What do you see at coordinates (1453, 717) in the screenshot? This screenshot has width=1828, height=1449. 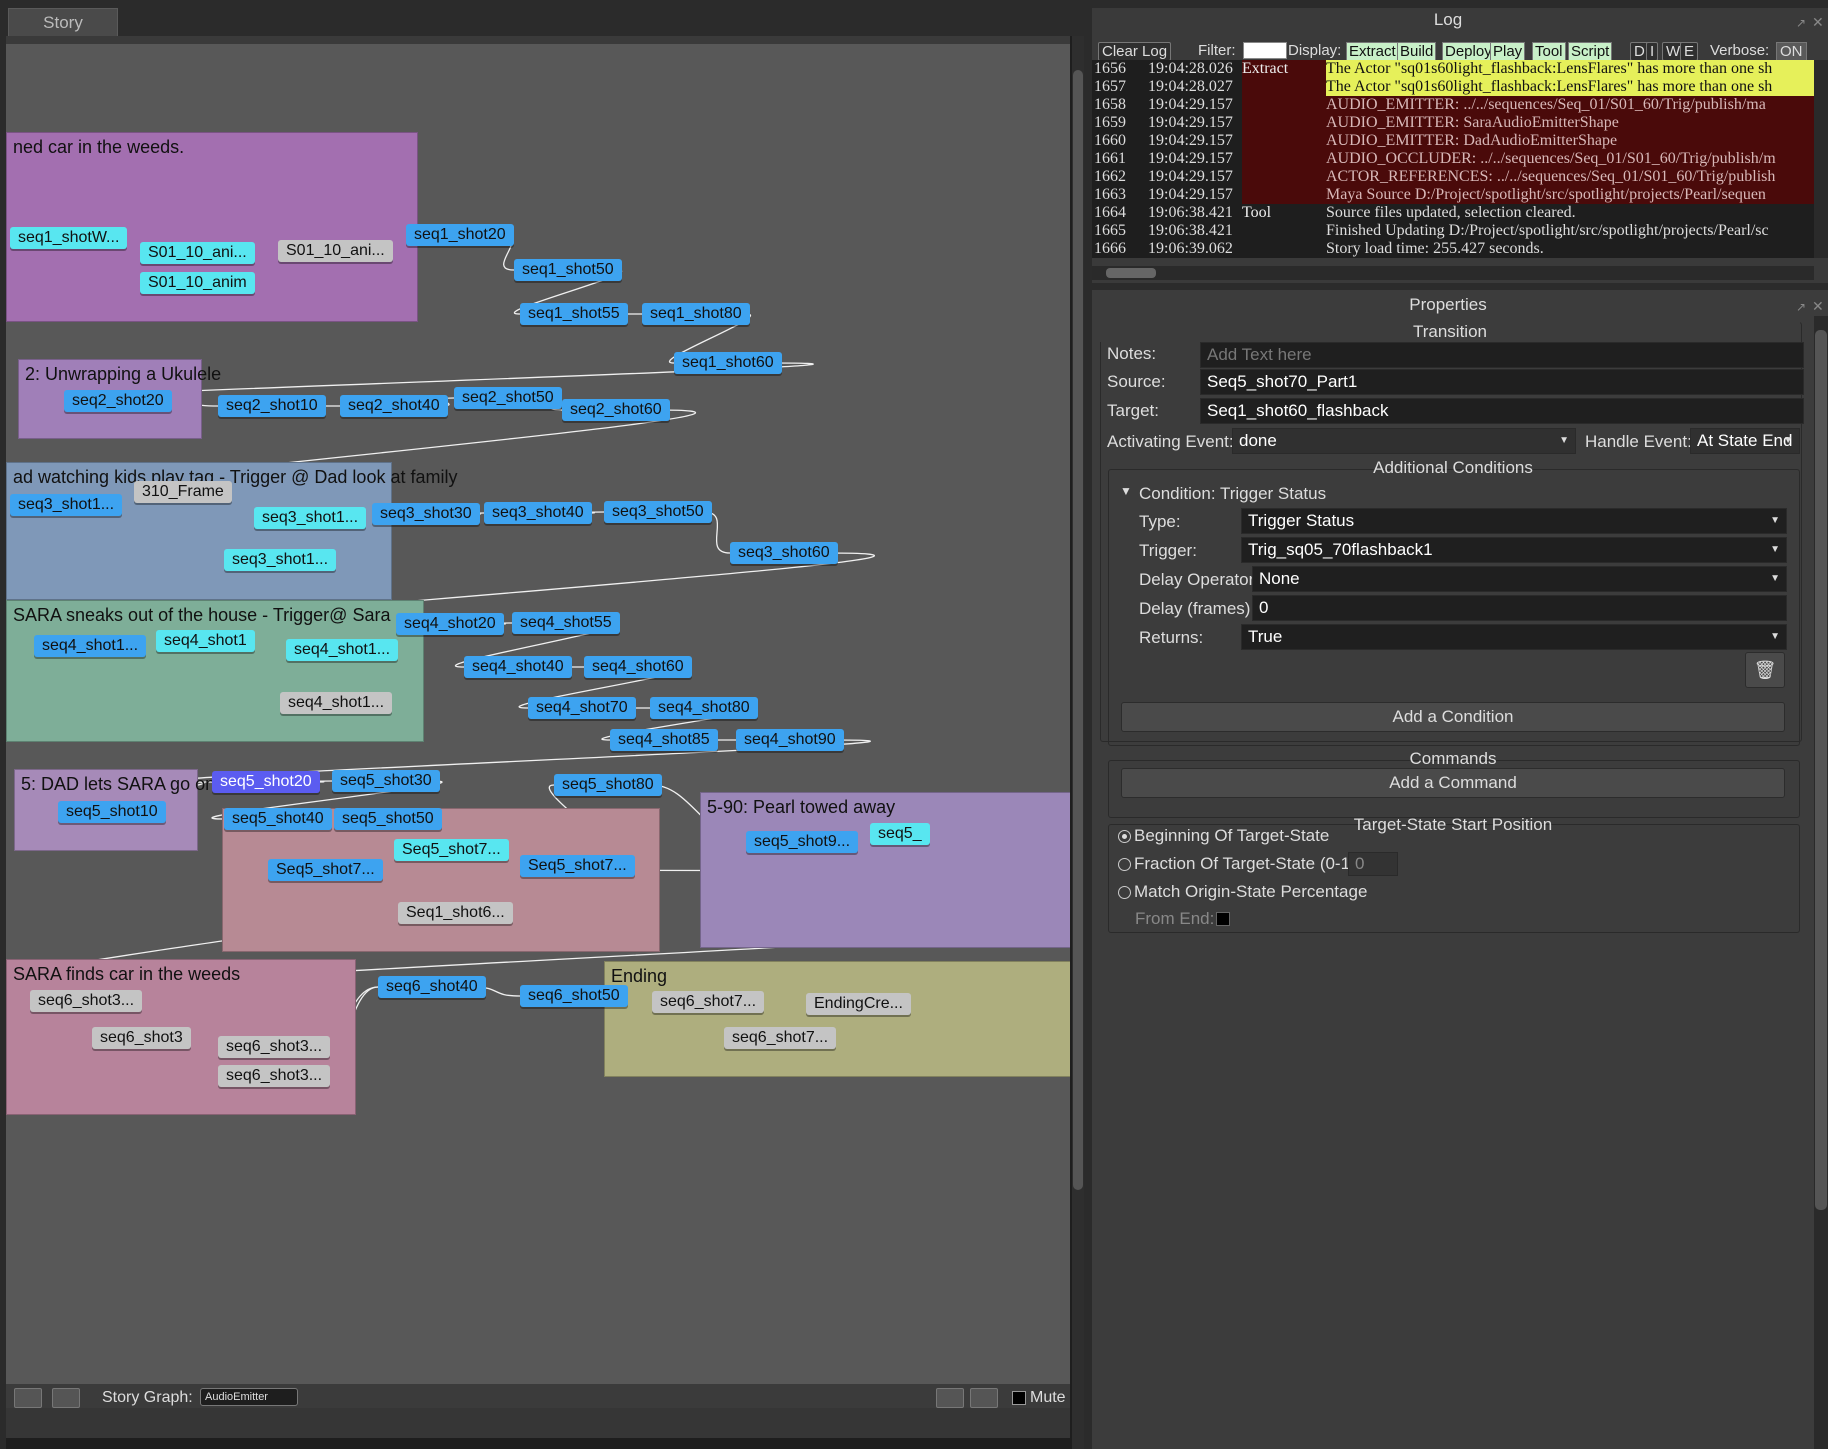 I see `add-condition-button: Add a Condition` at bounding box center [1453, 717].